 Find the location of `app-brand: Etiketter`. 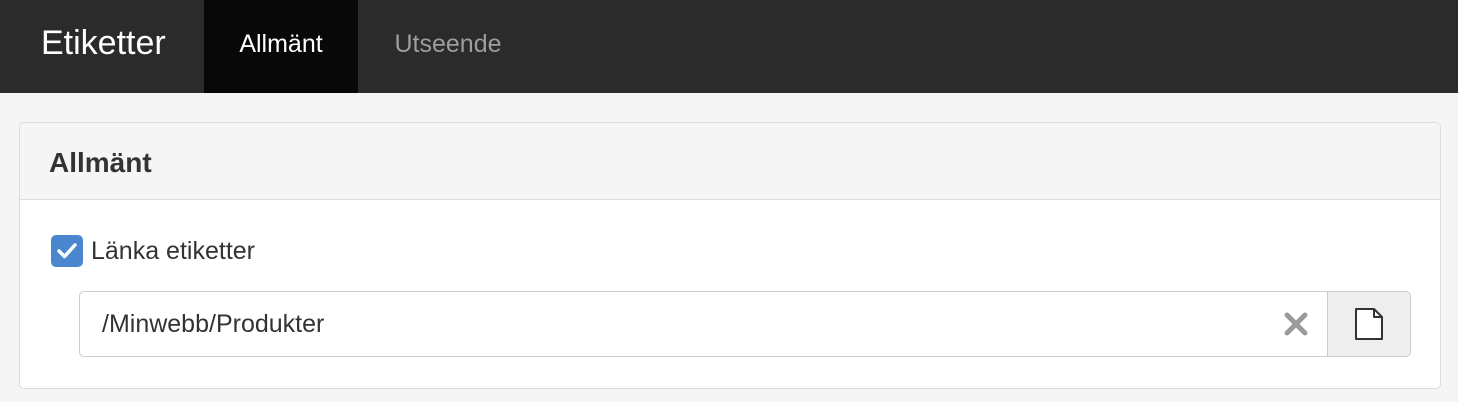

app-brand: Etiketter is located at coordinates (103, 43).